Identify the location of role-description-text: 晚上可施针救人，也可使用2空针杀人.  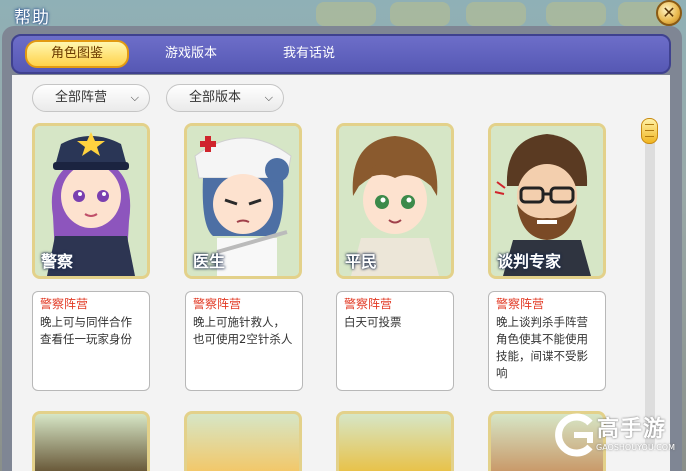
(243, 330).